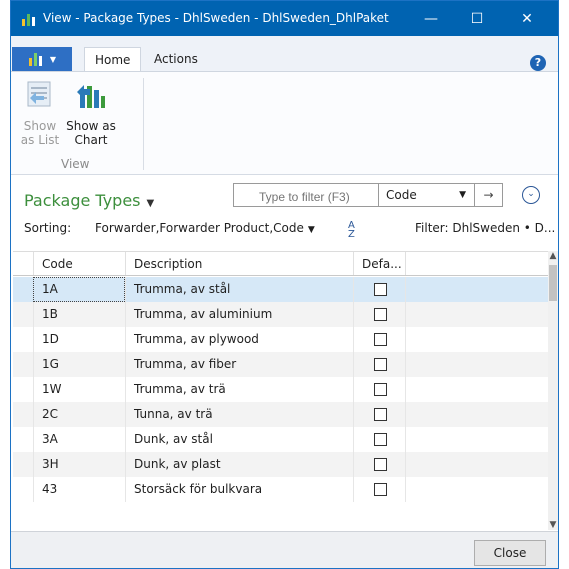 The width and height of the screenshot is (569, 569). What do you see at coordinates (79, 464) in the screenshot?
I see `cell-code: 3H` at bounding box center [79, 464].